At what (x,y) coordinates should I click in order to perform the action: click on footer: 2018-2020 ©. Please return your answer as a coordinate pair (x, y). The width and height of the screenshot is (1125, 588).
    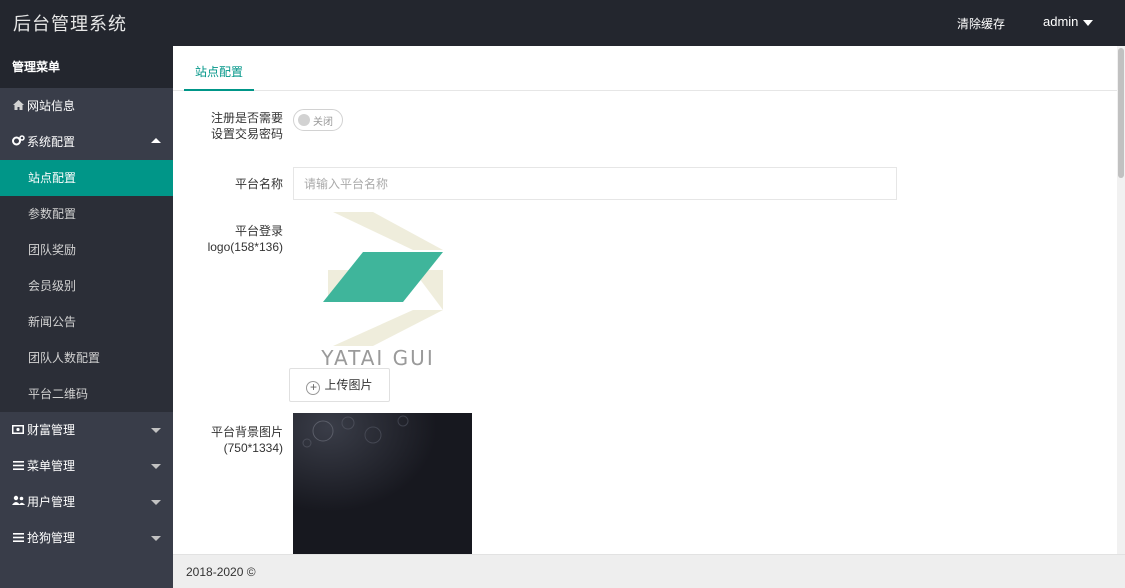
    Looking at the image, I should click on (649, 571).